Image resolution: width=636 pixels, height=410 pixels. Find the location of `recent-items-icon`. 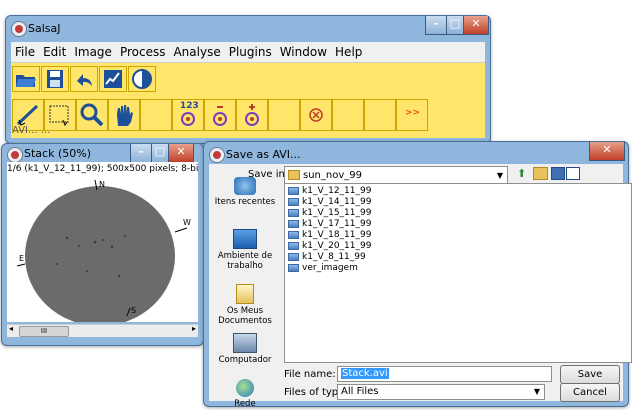

recent-items-icon is located at coordinates (245, 186).